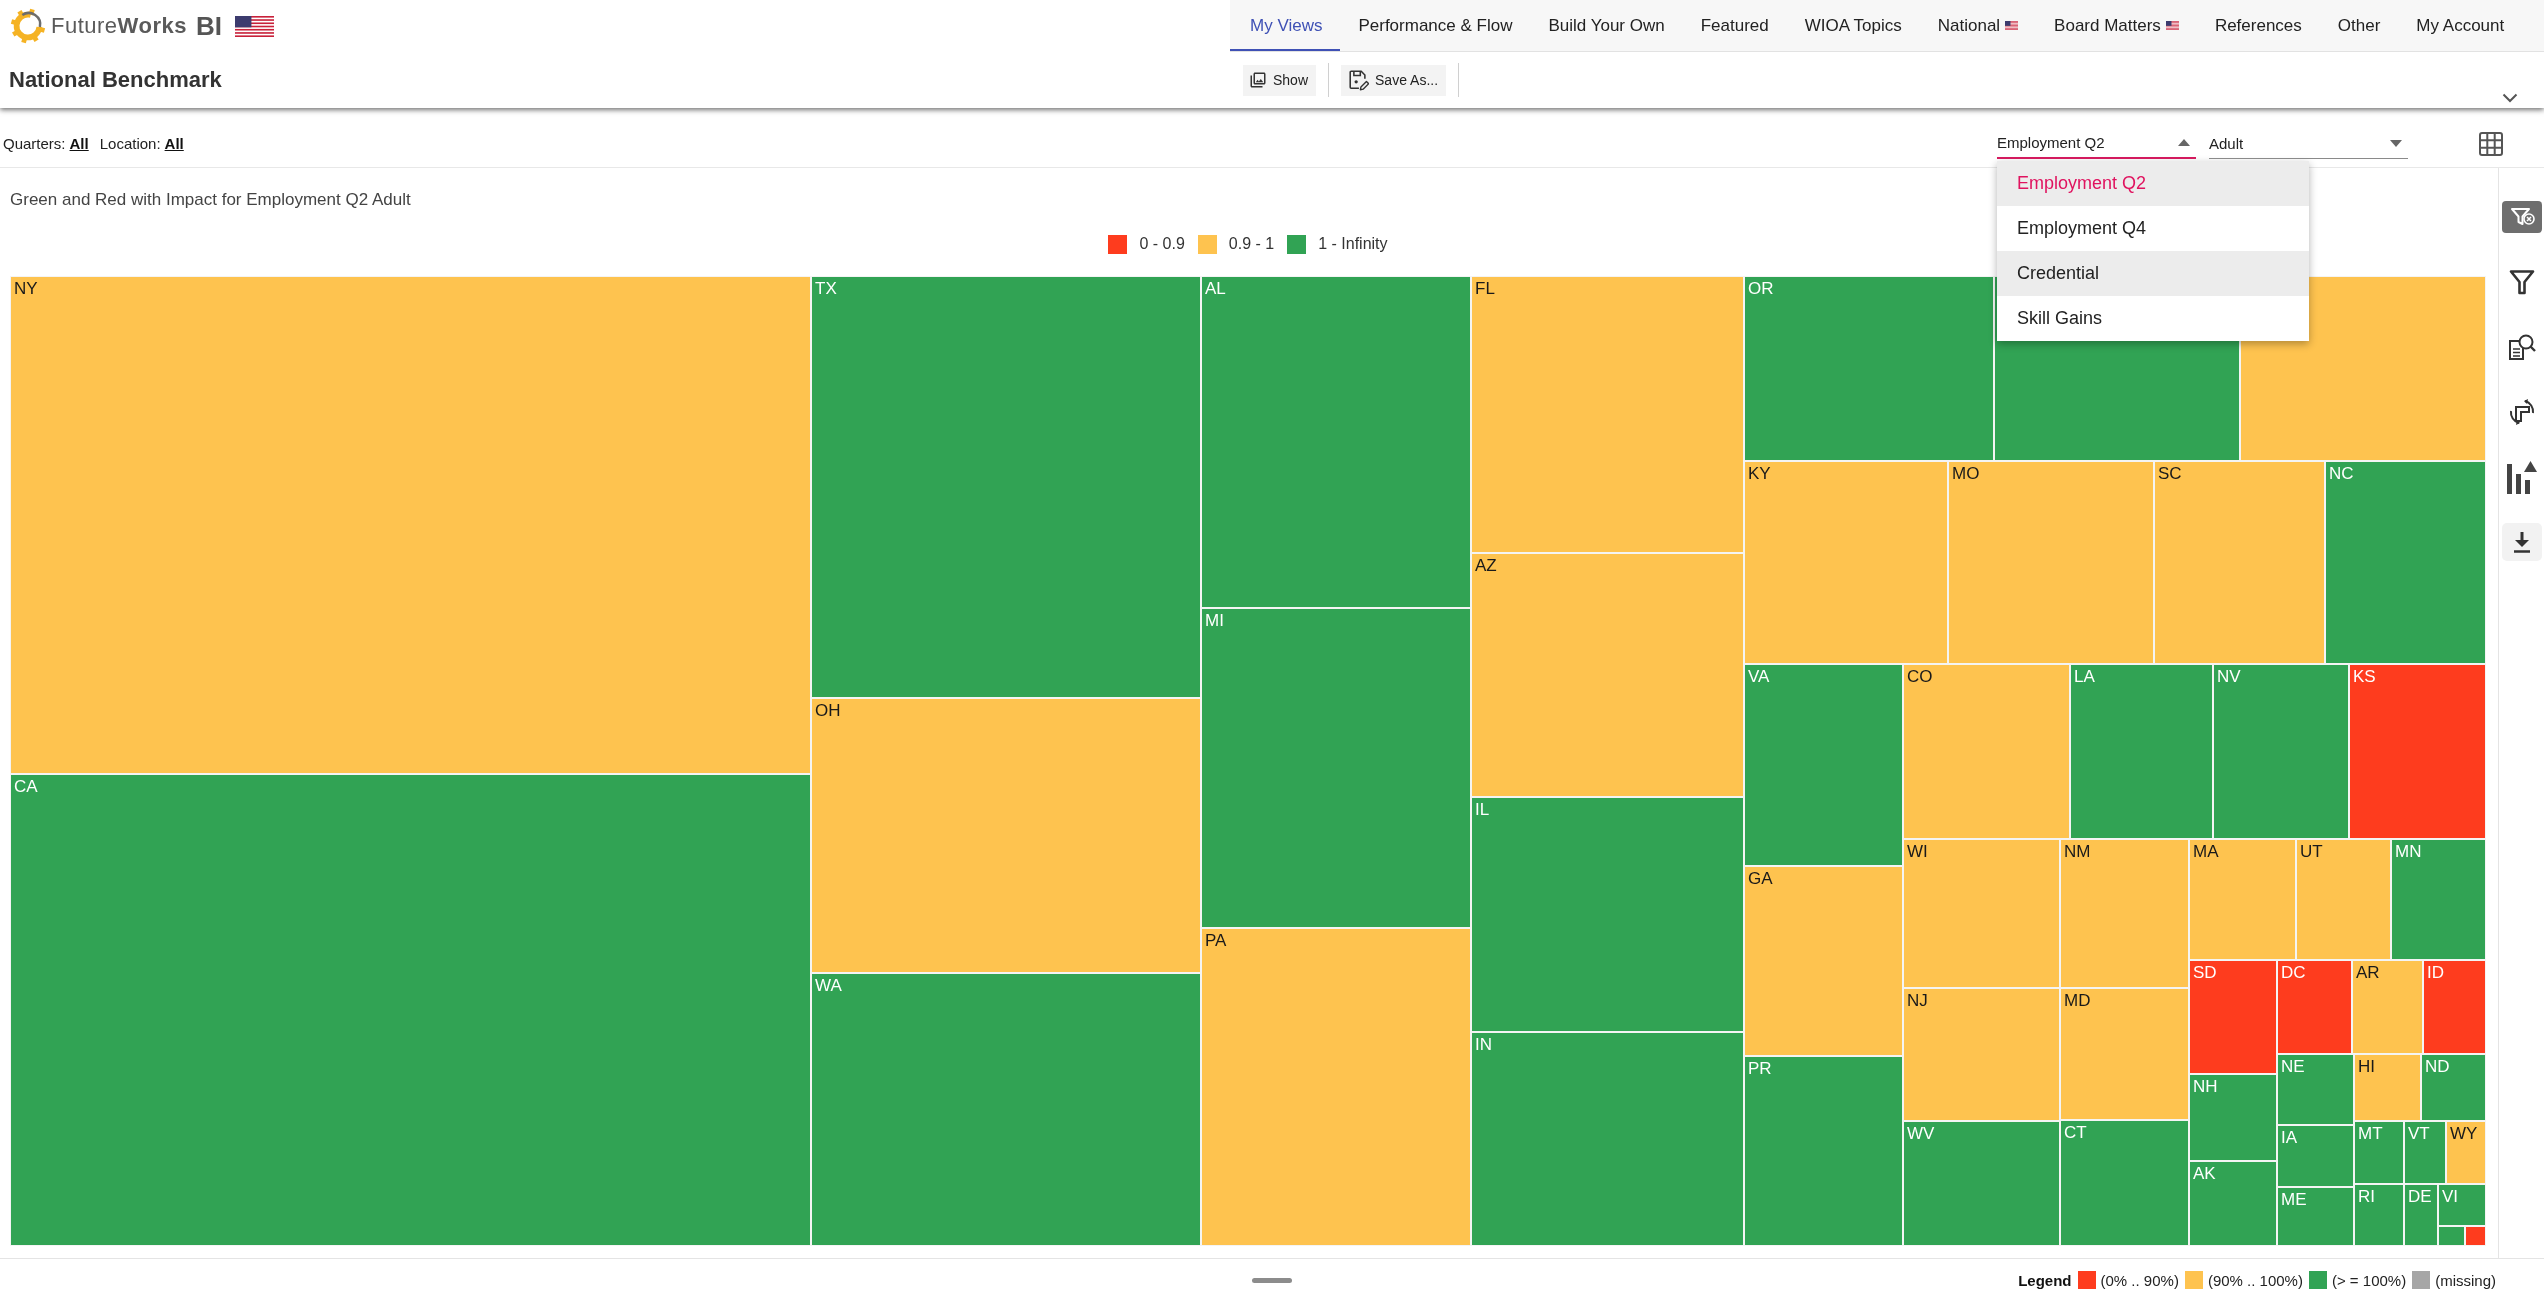 This screenshot has width=2544, height=1302. Describe the element at coordinates (1607, 675) in the screenshot. I see `treemap-tile: AZ` at that location.